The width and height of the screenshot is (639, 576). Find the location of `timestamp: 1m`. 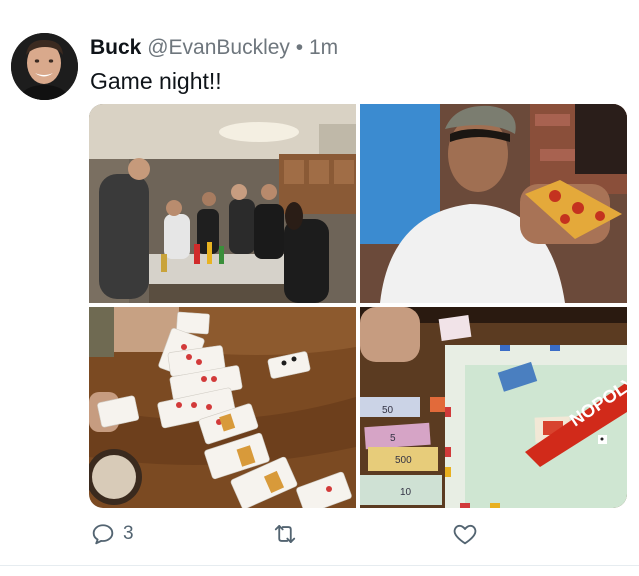

timestamp: 1m is located at coordinates (323, 47).